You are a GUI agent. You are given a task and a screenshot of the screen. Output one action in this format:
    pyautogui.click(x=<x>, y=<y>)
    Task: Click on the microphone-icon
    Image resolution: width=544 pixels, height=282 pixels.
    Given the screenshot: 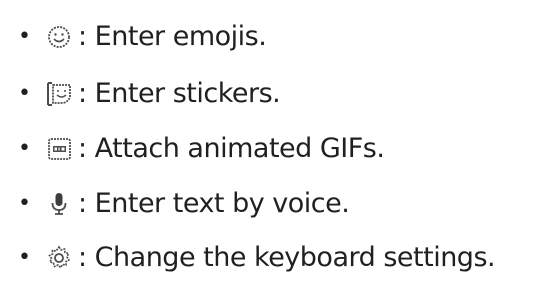 What is the action you would take?
    pyautogui.click(x=59, y=204)
    